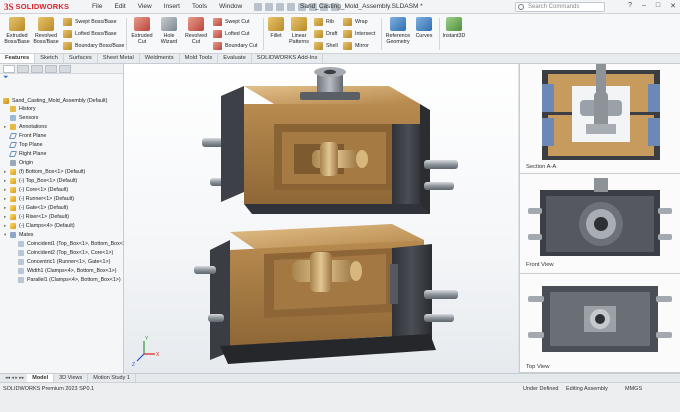 The height and width of the screenshot is (412, 680). Describe the element at coordinates (658, 6) in the screenshot. I see `maximize-icon: □` at that location.